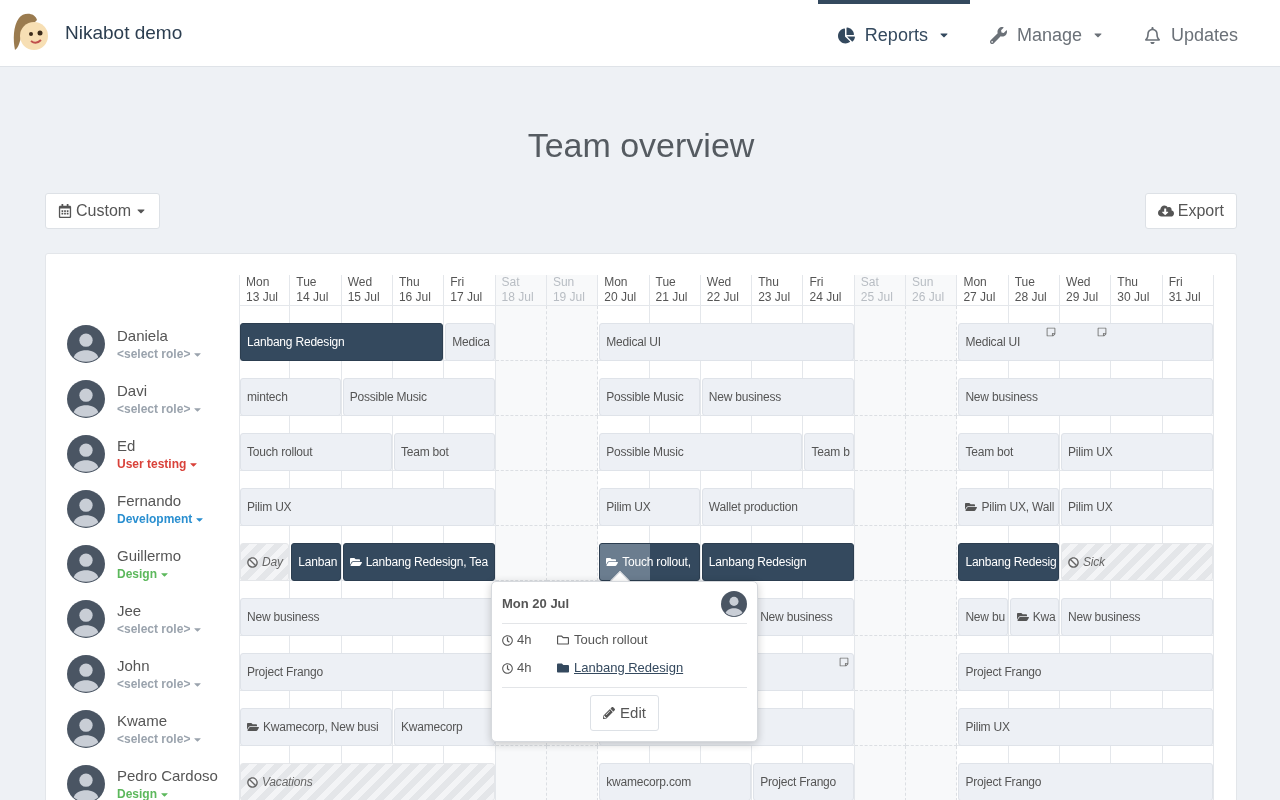 This screenshot has width=1280, height=800. Describe the element at coordinates (829, 290) in the screenshot. I see `day-header: Fri 24 Jul` at that location.